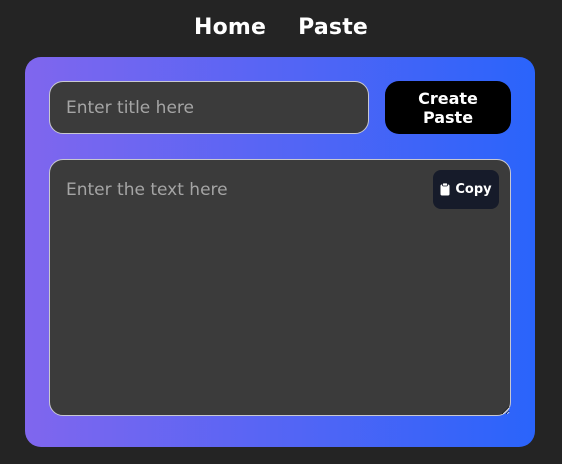 This screenshot has height=464, width=562. I want to click on clipboard-icon, so click(445, 189).